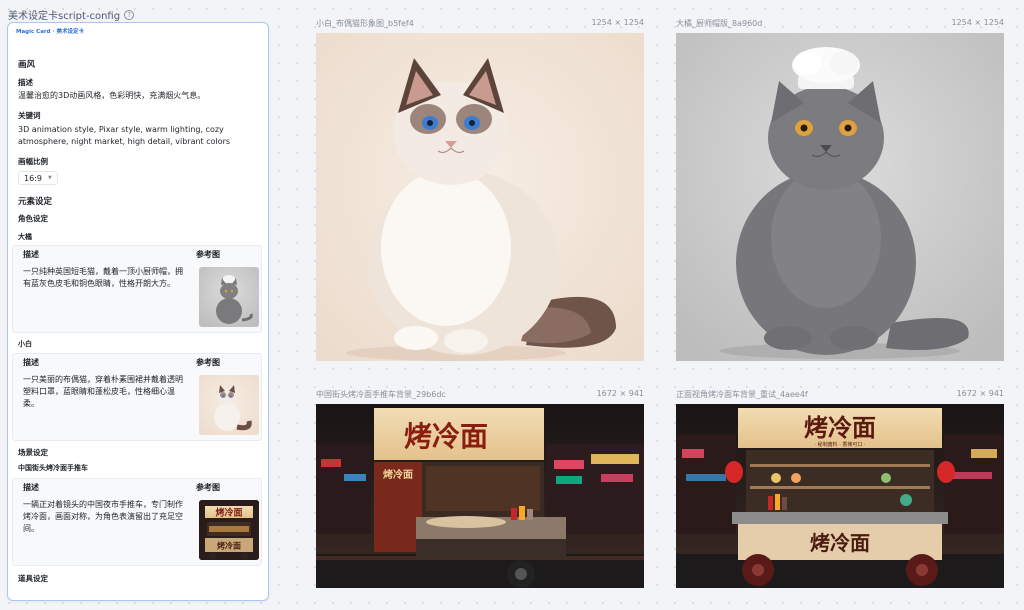 The image size is (1024, 610). Describe the element at coordinates (446, 436) in the screenshot. I see `cart-sign-text: 烤冷面` at that location.